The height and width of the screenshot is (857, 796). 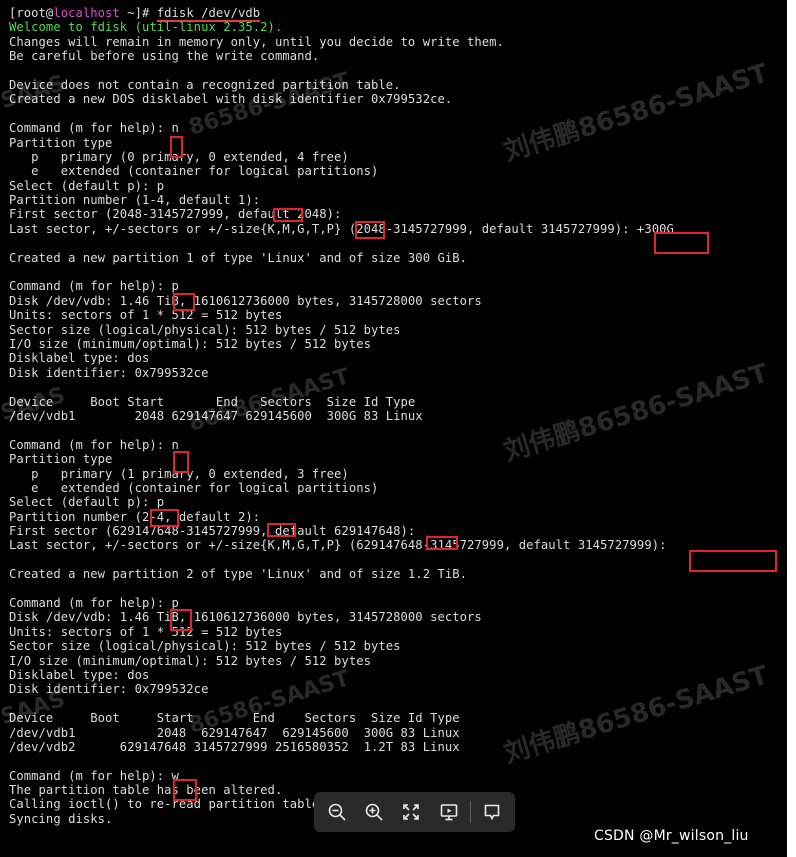 What do you see at coordinates (208, 13) in the screenshot?
I see `prompt-command: fdisk /dev/vdb` at bounding box center [208, 13].